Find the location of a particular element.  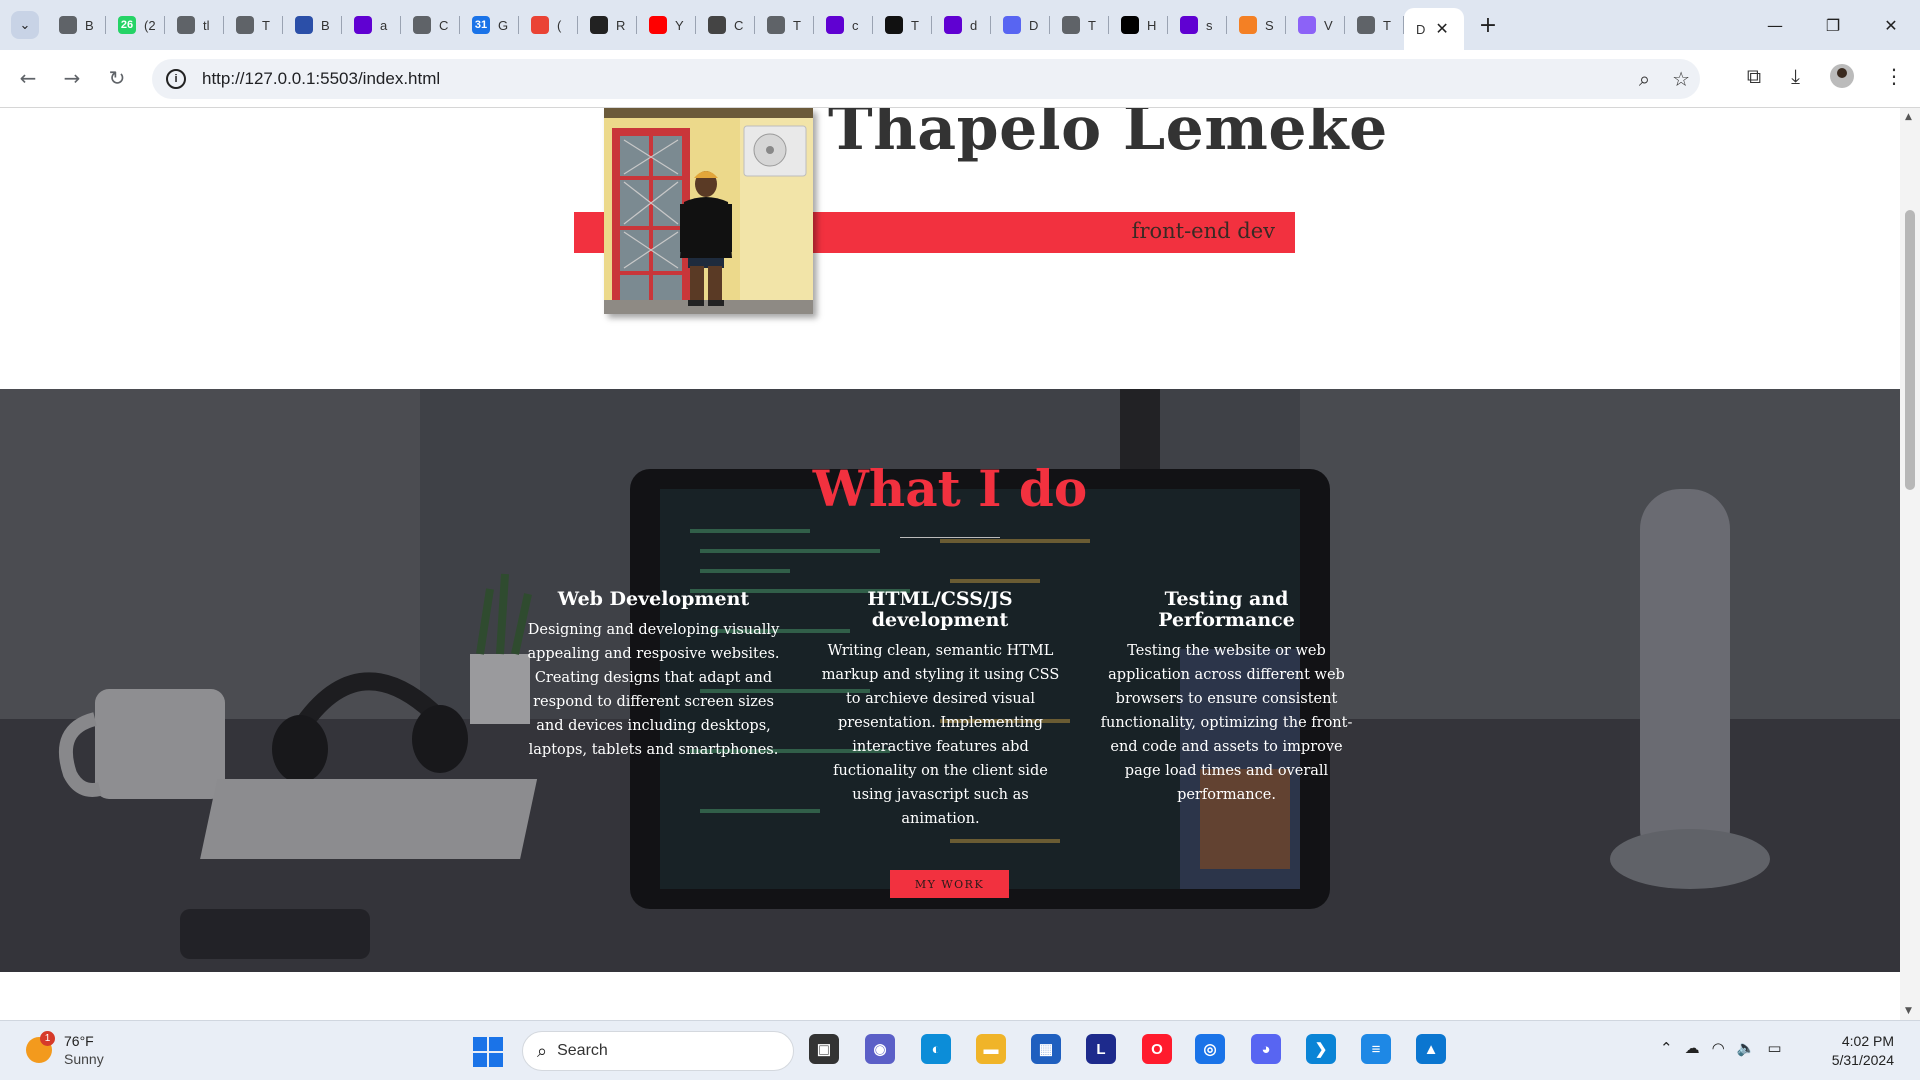

clock-date: 5/31/2024 is located at coordinates (1862, 1060).